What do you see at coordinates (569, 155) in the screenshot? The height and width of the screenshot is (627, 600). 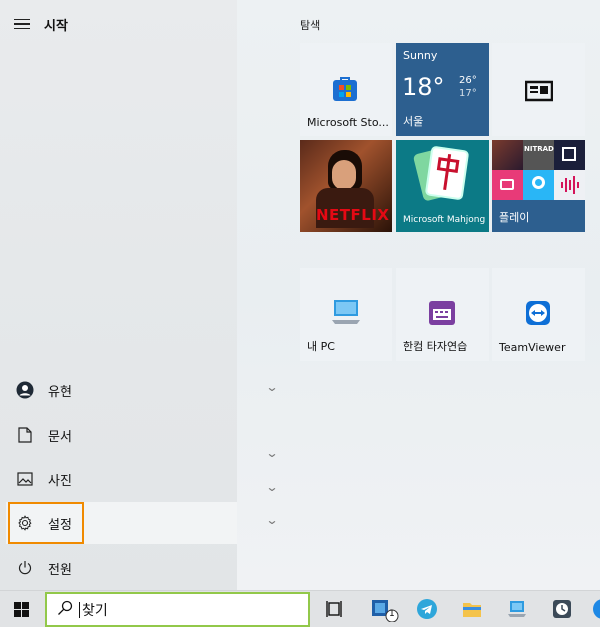 I see `dolby-icon` at bounding box center [569, 155].